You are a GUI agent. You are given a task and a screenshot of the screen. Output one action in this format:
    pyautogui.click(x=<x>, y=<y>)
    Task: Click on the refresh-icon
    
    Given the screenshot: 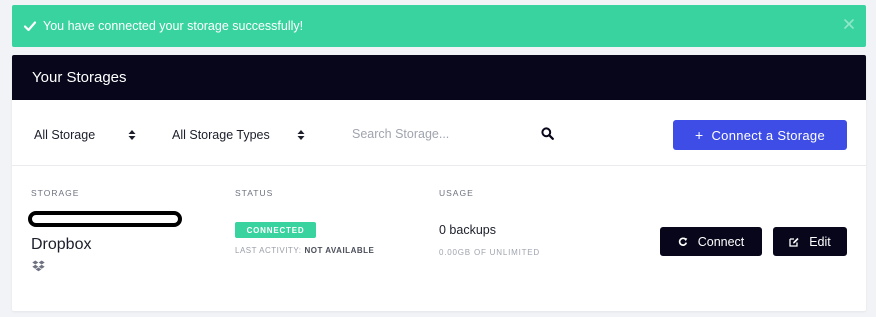 What is the action you would take?
    pyautogui.click(x=683, y=241)
    